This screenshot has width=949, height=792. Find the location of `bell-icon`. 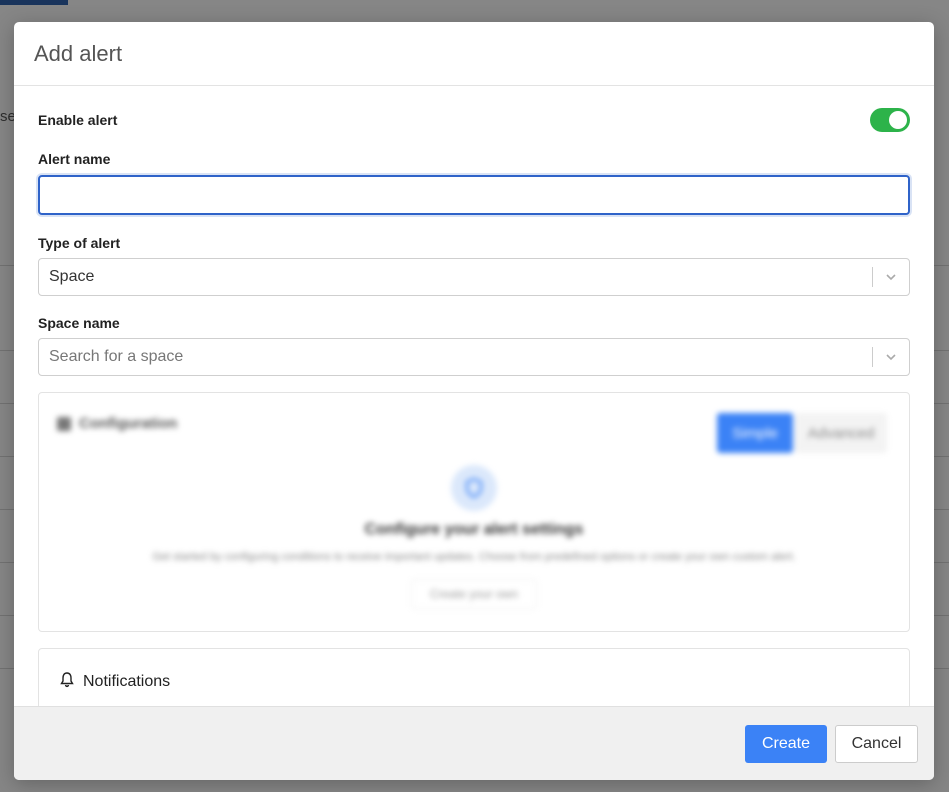

bell-icon is located at coordinates (67, 682).